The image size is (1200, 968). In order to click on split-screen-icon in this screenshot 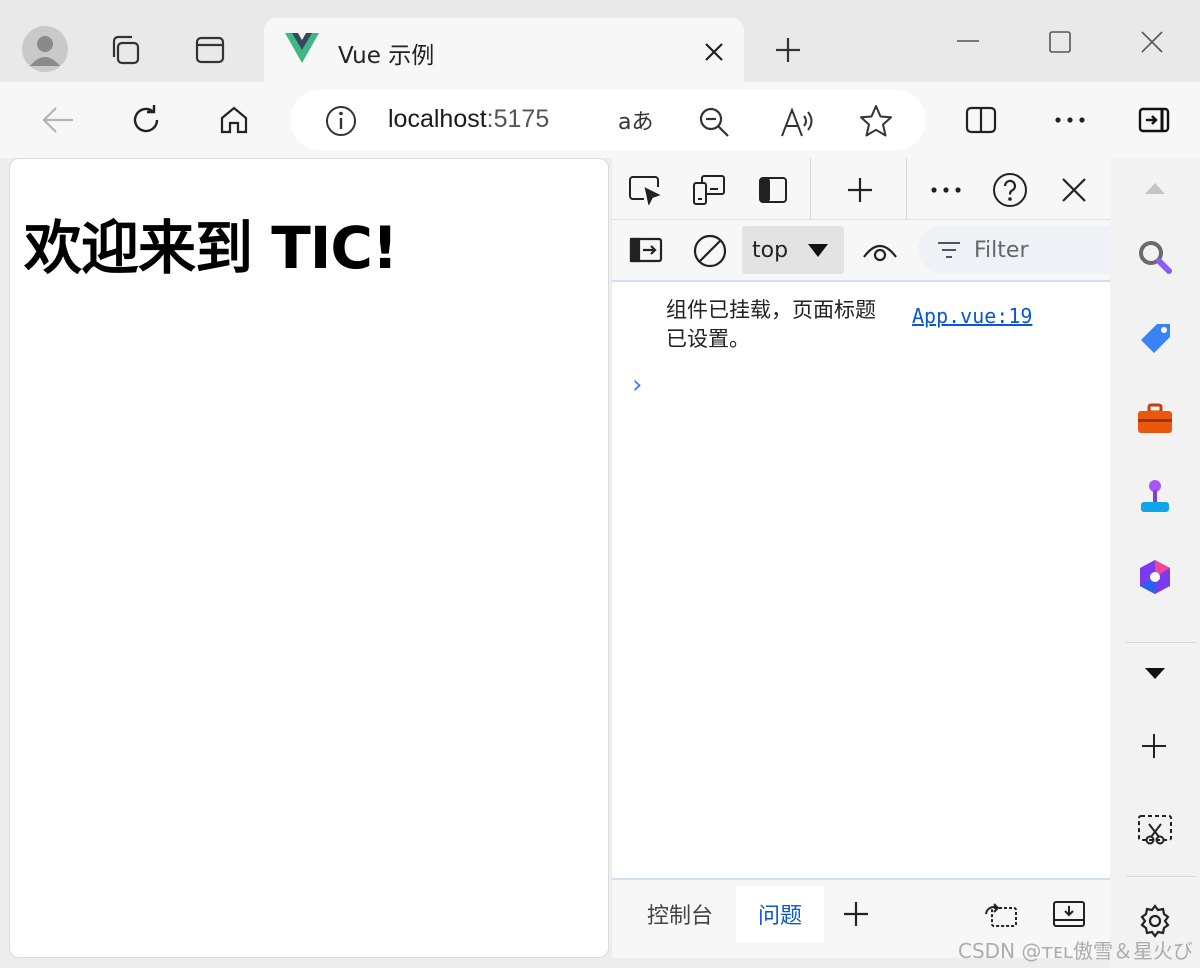, I will do `click(981, 120)`.